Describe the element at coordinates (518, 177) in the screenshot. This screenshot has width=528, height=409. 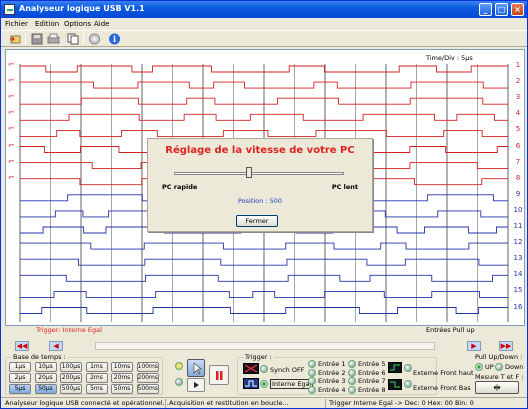
I see `channel-label: 8` at that location.